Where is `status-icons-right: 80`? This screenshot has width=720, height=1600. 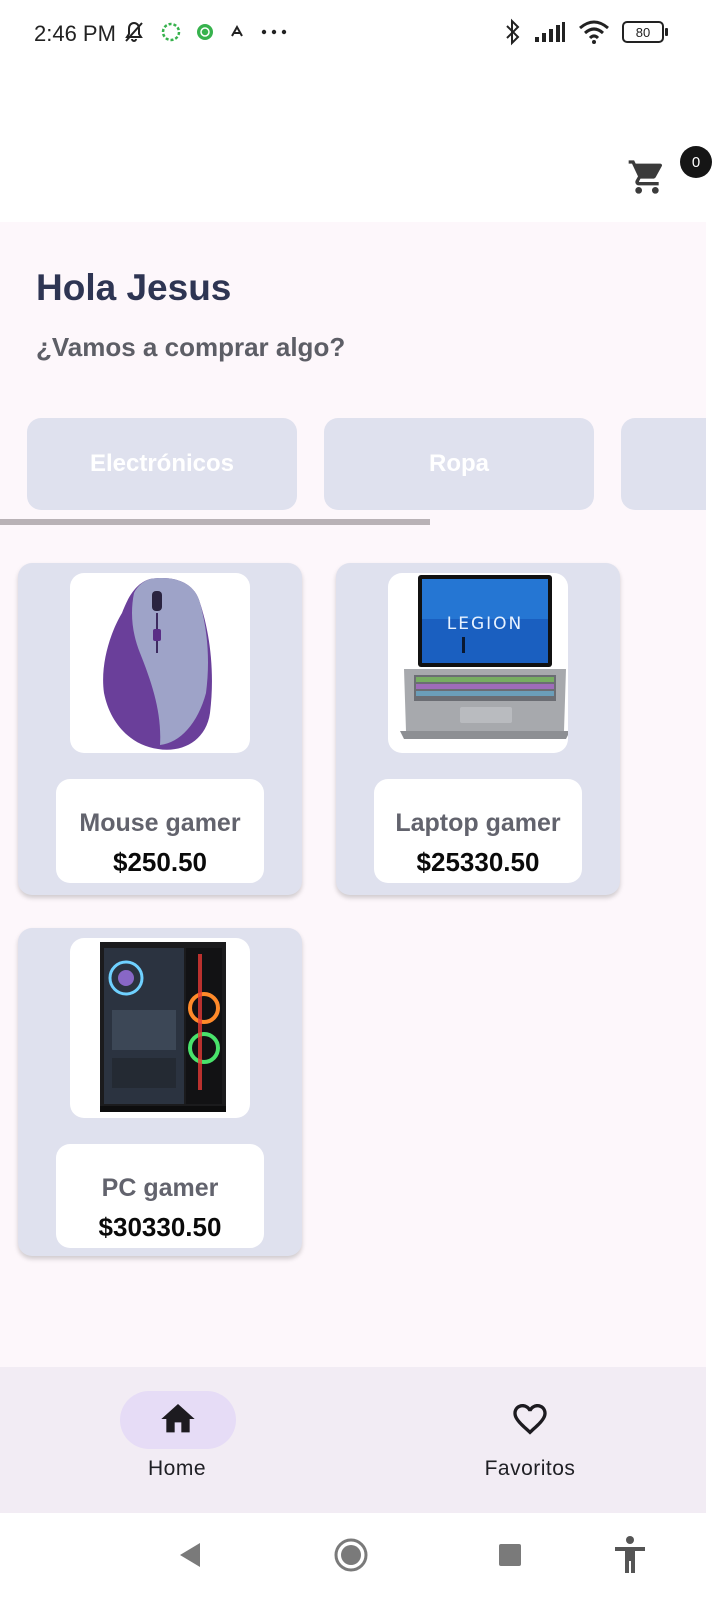
status-icons-right: 80 is located at coordinates (586, 32).